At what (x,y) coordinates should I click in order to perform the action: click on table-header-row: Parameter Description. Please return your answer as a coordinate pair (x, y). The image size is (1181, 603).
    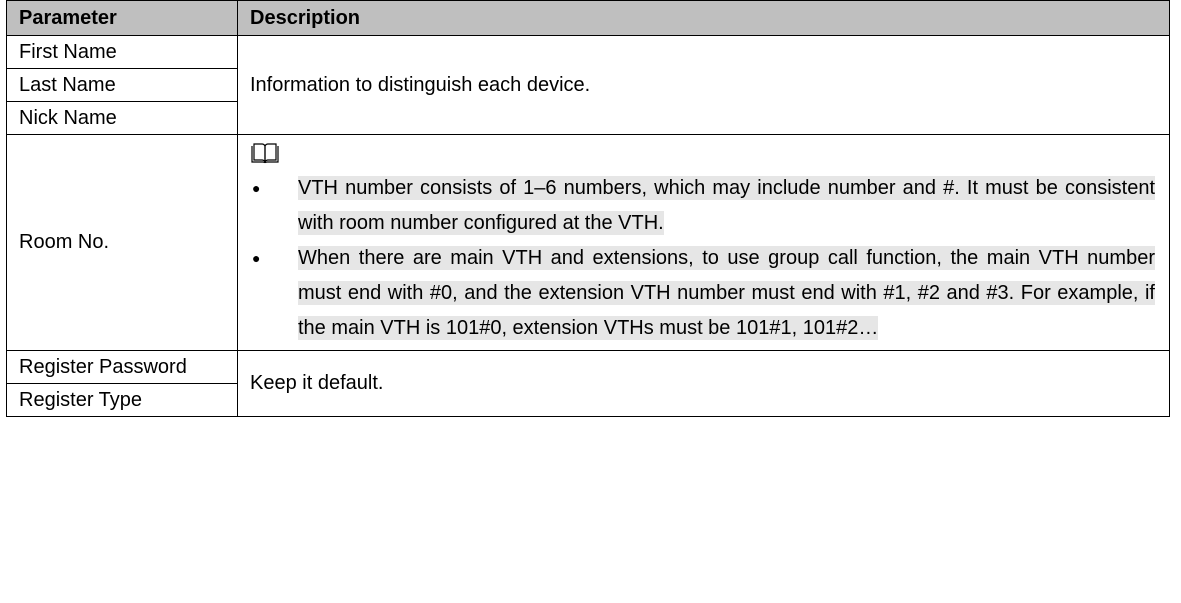
    Looking at the image, I should click on (588, 18).